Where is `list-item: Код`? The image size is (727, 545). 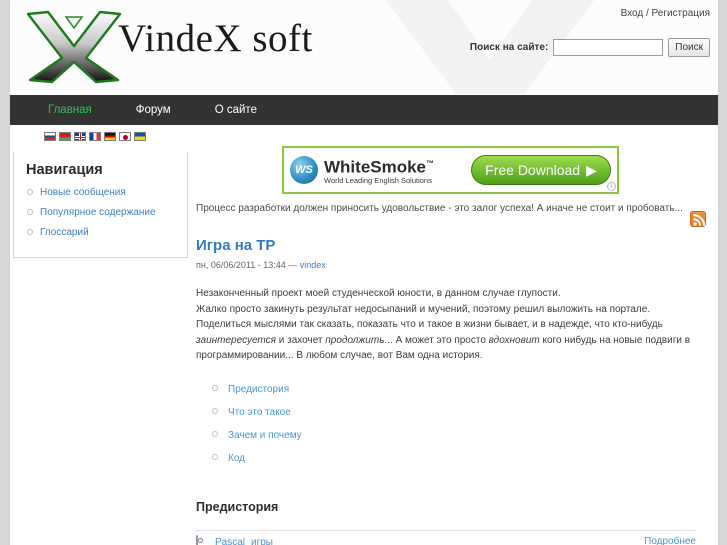
list-item: Код is located at coordinates (453, 457).